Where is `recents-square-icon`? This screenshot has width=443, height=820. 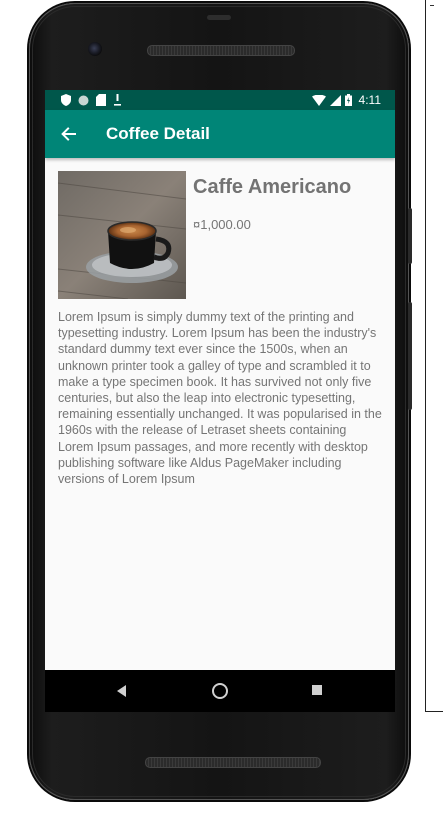
recents-square-icon is located at coordinates (317, 690).